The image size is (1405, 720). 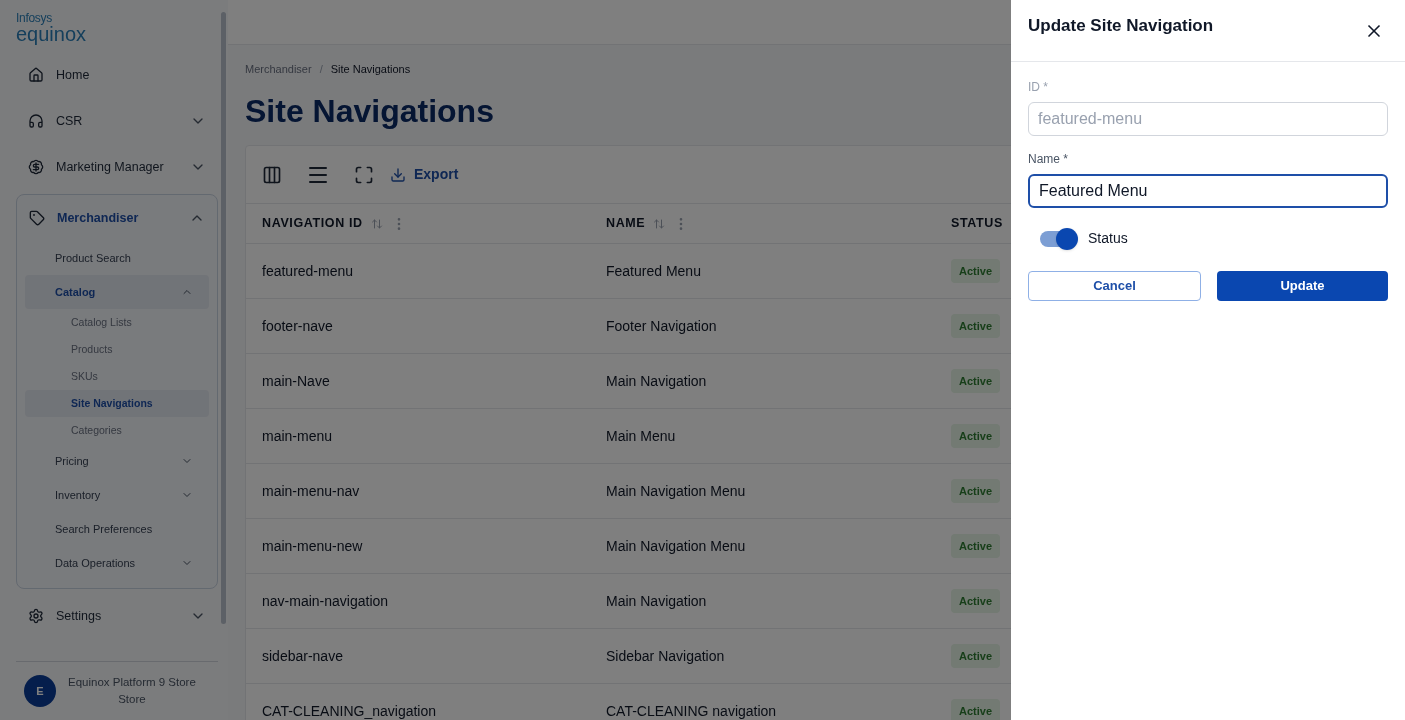 What do you see at coordinates (977, 223) in the screenshot?
I see `column-header: STATUS` at bounding box center [977, 223].